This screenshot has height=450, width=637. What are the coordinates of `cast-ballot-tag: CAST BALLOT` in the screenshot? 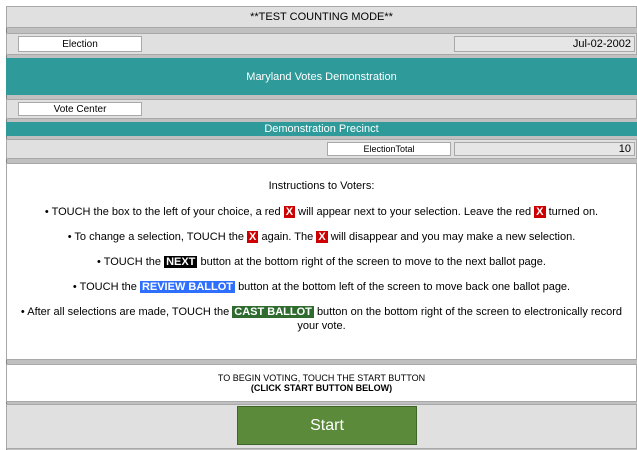 It's located at (273, 312).